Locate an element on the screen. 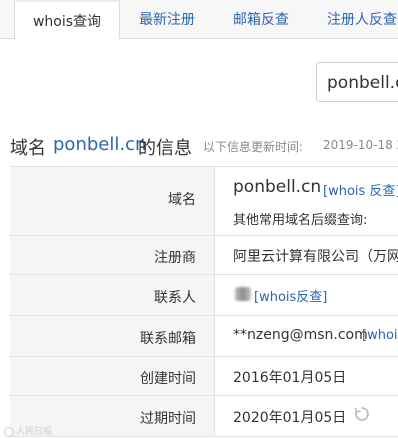  watermark: 人民日报 is located at coordinates (28, 430).